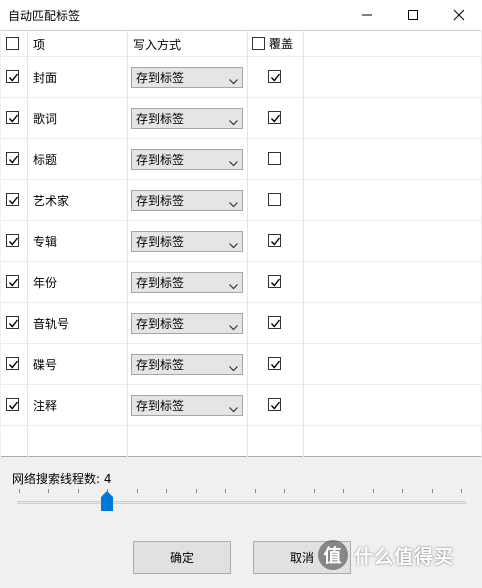 The image size is (482, 588). I want to click on watermark-text: 什么值得买, so click(404, 556).